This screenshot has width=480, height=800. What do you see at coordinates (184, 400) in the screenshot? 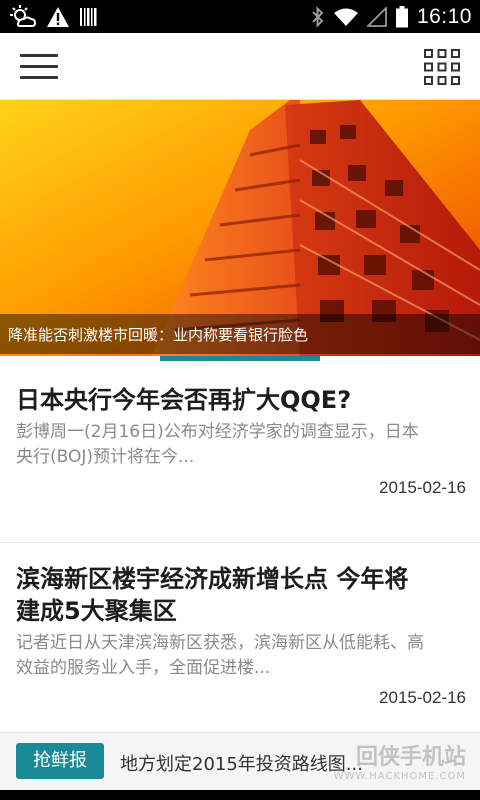
I see `news-title: 日本央行今年会否再扩大QQE?` at bounding box center [184, 400].